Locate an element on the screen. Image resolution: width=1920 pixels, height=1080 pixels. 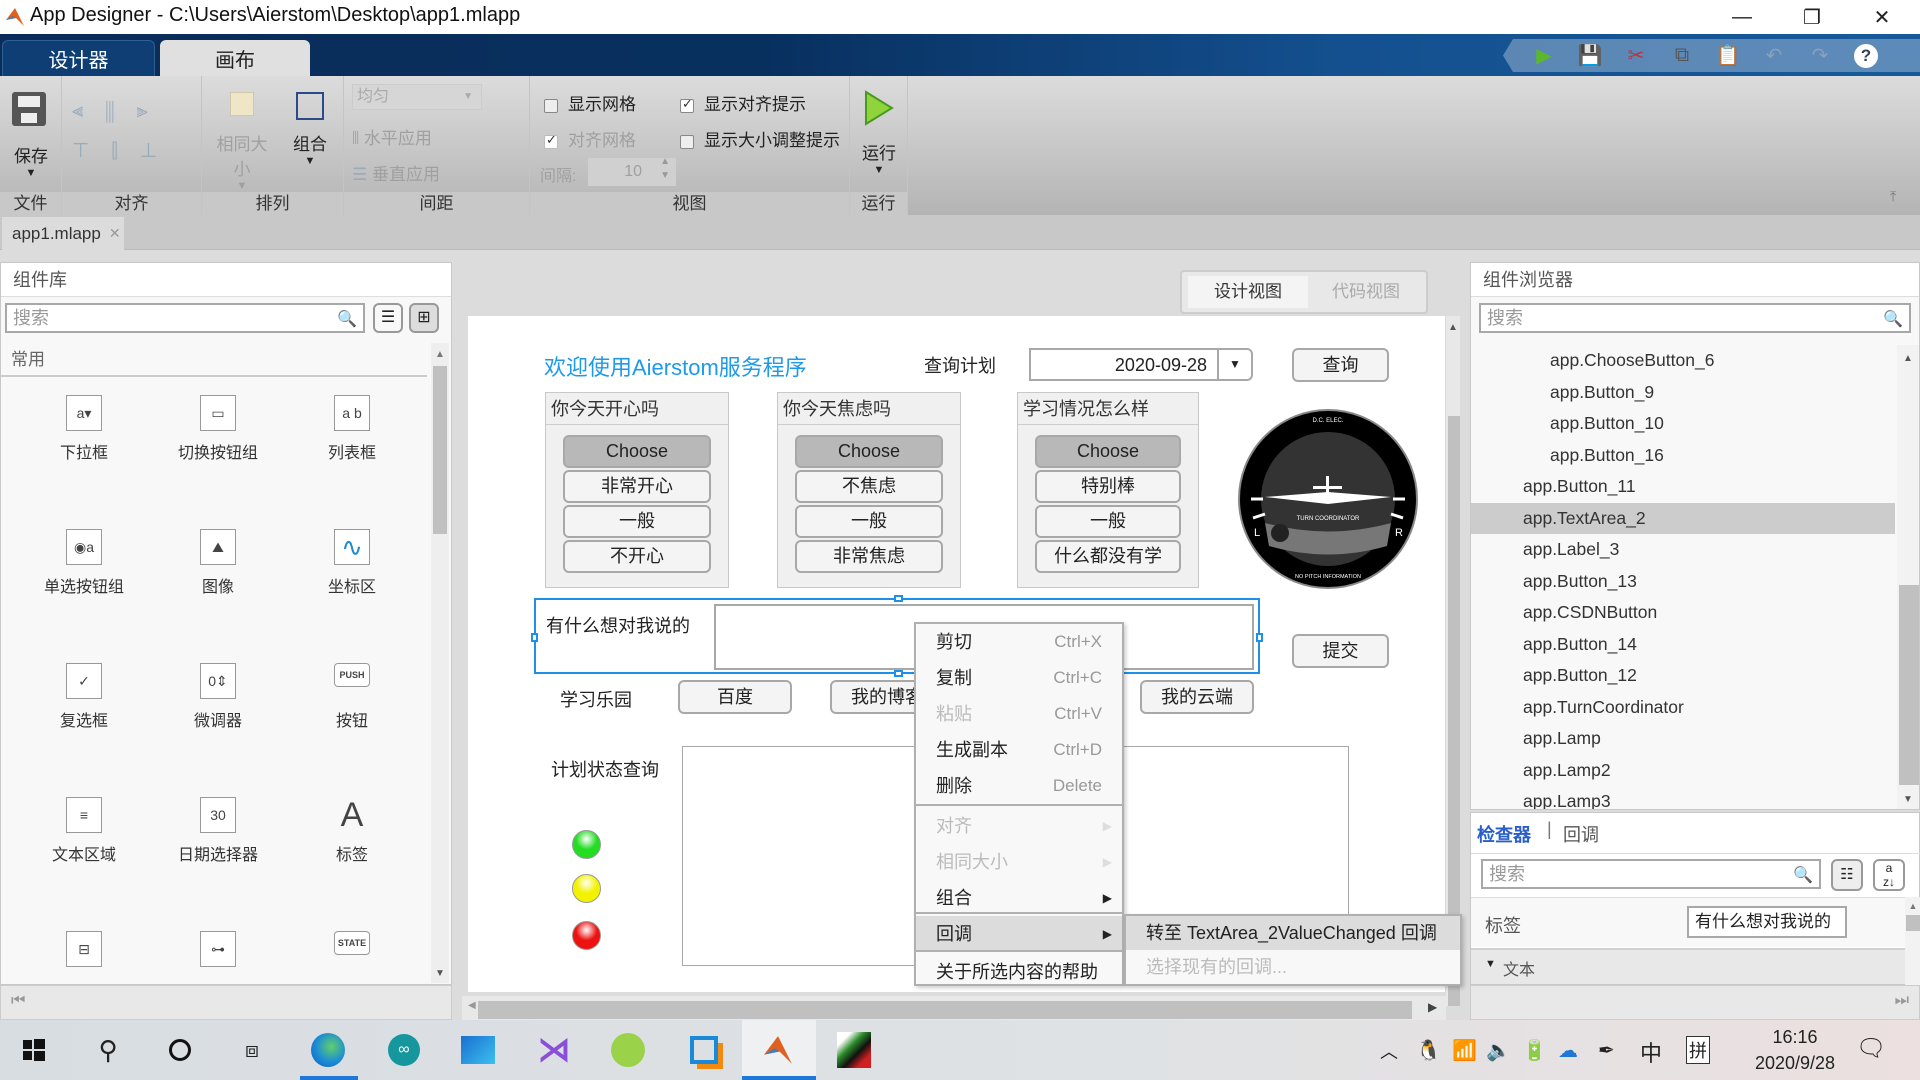
toggle-button: 特别棒 is located at coordinates (1108, 486).